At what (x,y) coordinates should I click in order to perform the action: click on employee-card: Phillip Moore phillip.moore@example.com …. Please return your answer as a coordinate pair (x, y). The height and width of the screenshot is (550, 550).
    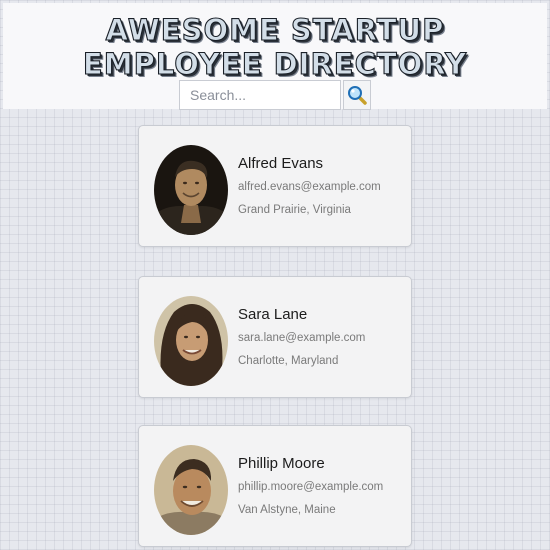
    Looking at the image, I should click on (275, 486).